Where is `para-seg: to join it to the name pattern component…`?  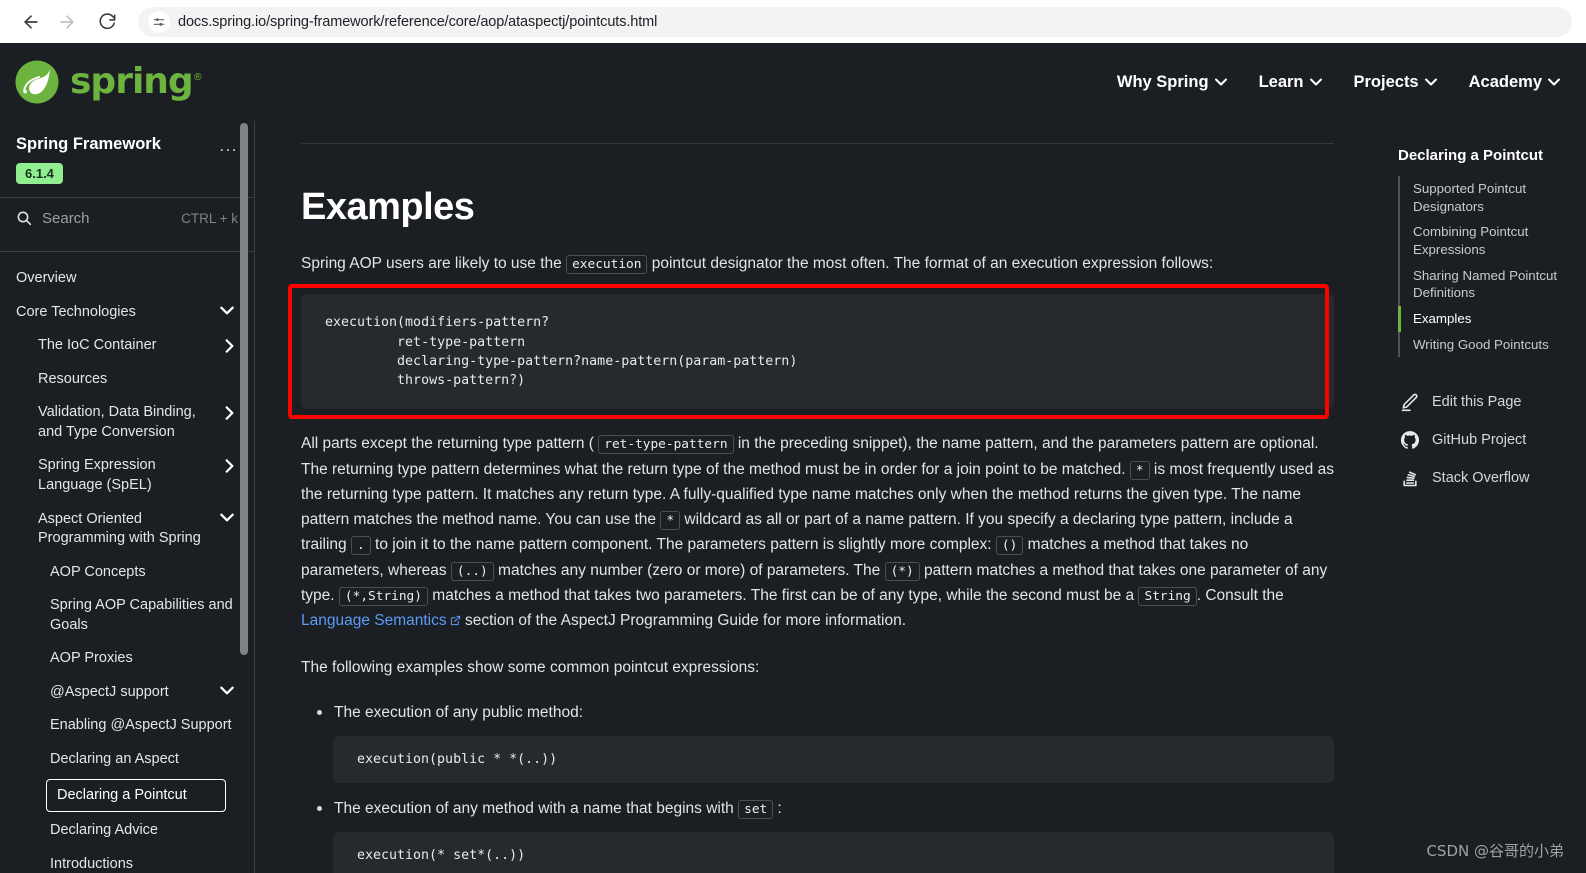
para-seg: to join it to the name pattern component… is located at coordinates (683, 545).